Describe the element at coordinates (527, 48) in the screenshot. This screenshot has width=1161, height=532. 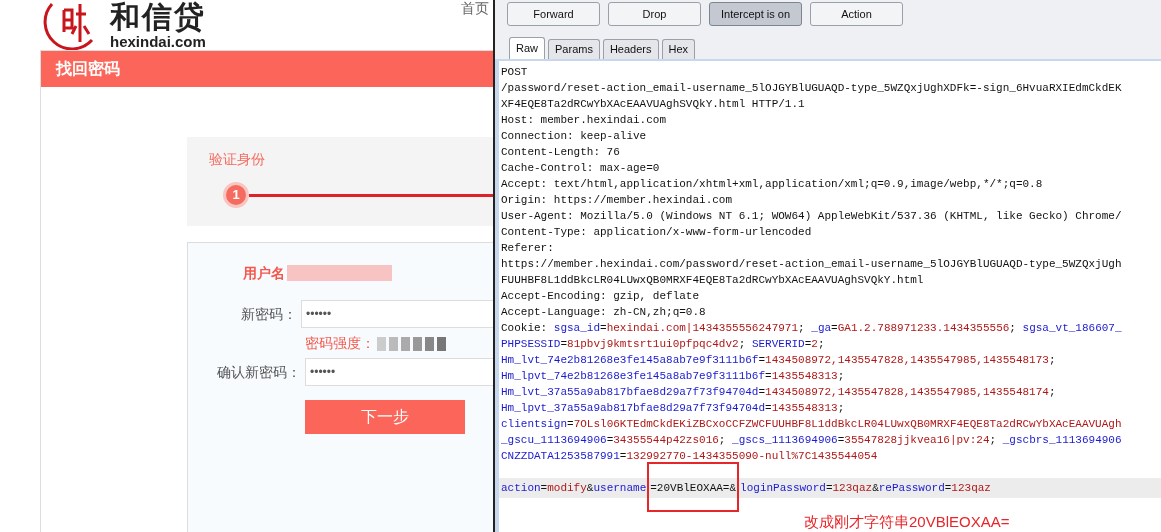
I see `editor-tab: Raw` at that location.